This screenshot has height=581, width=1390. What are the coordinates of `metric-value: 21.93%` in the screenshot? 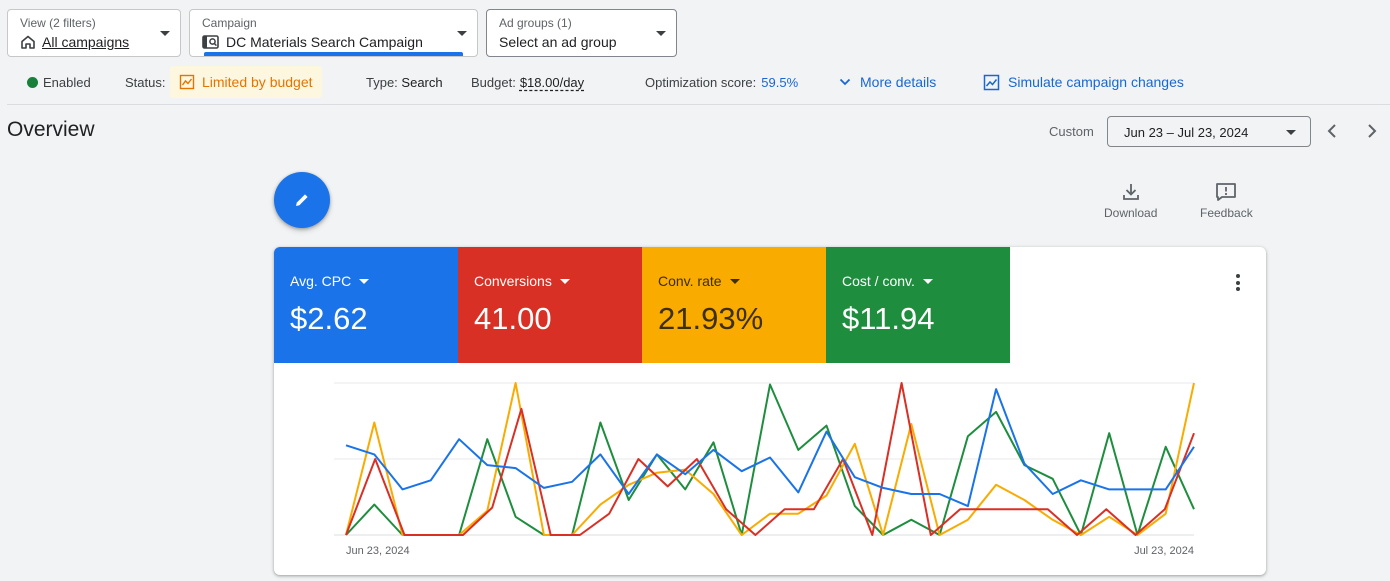 It's located at (711, 318).